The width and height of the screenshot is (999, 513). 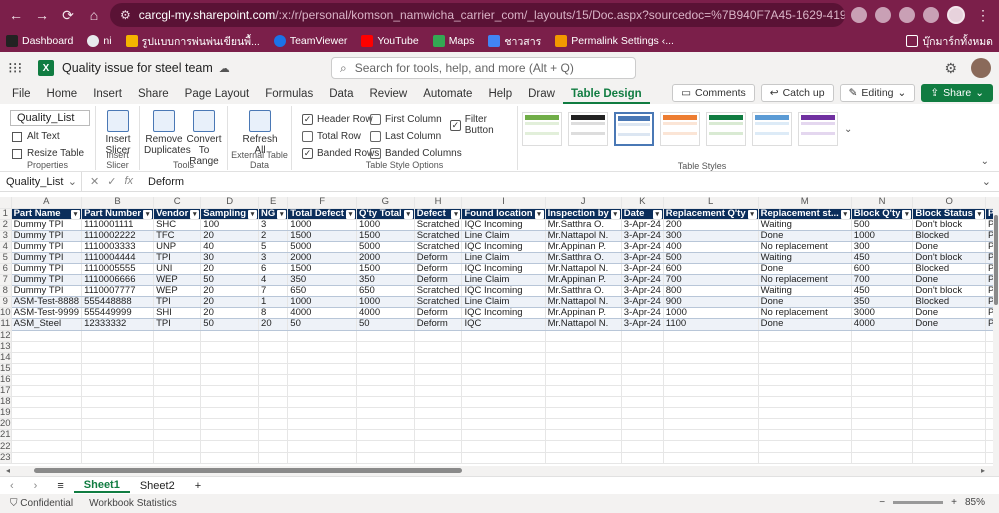 I want to click on sheet-nav-right-icon: ›, so click(x=36, y=486).